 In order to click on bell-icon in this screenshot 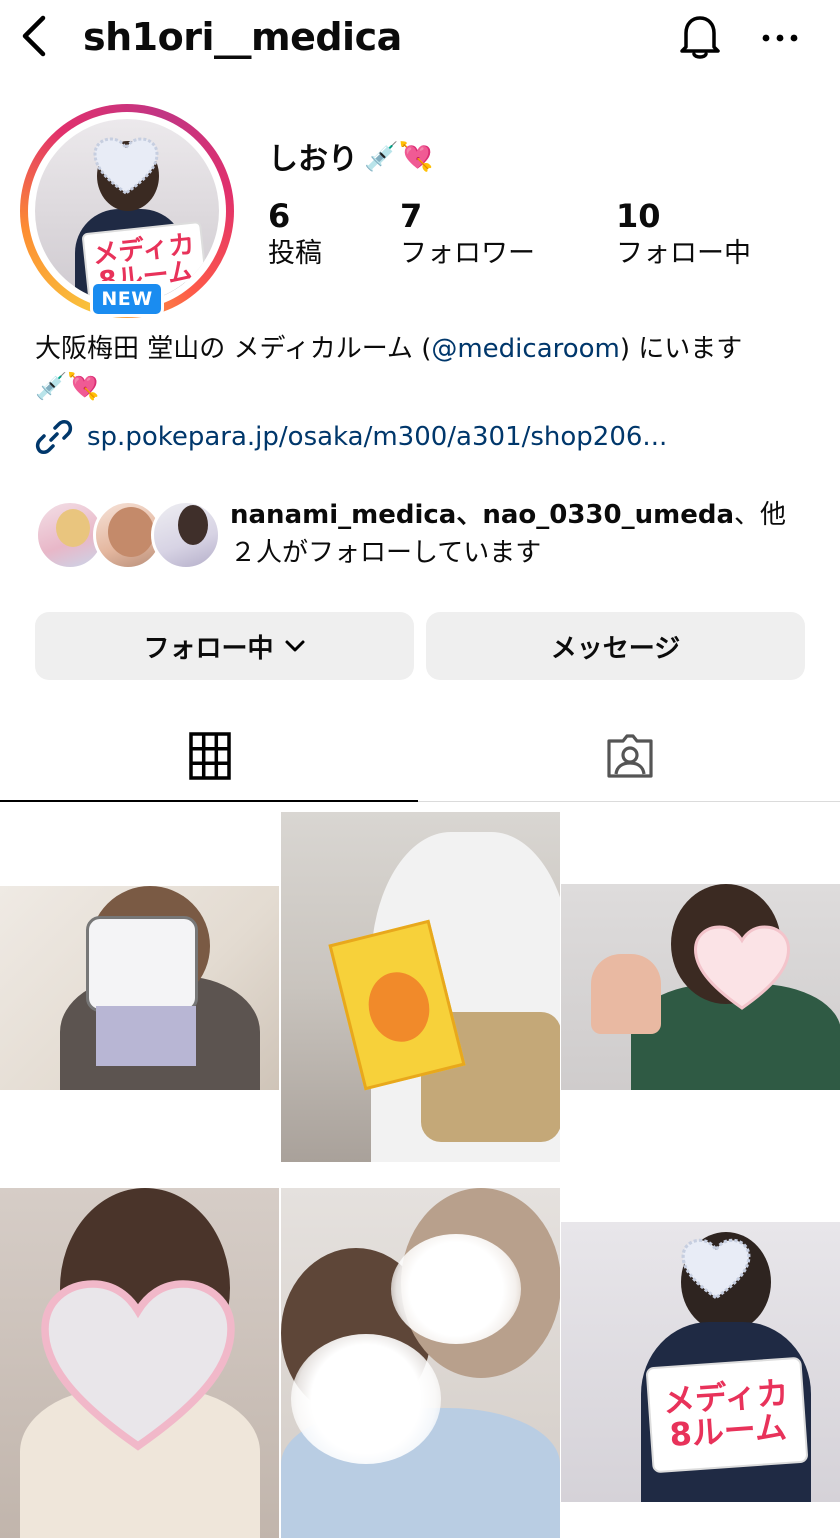, I will do `click(700, 37)`.